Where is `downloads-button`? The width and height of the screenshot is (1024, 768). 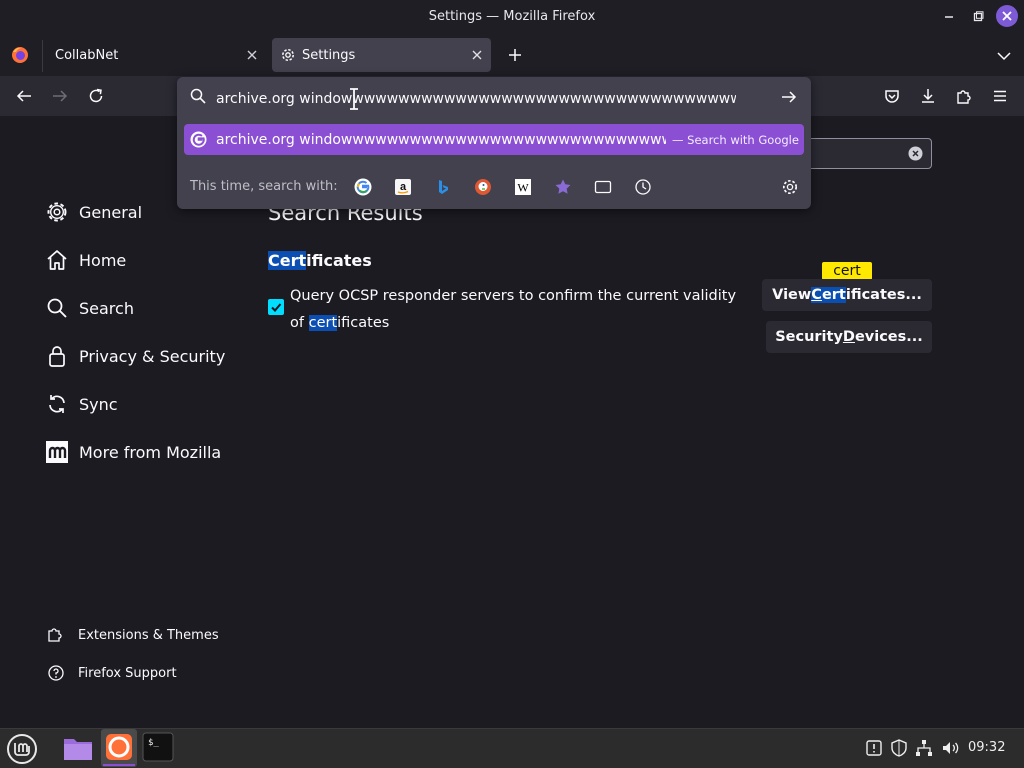 downloads-button is located at coordinates (928, 96).